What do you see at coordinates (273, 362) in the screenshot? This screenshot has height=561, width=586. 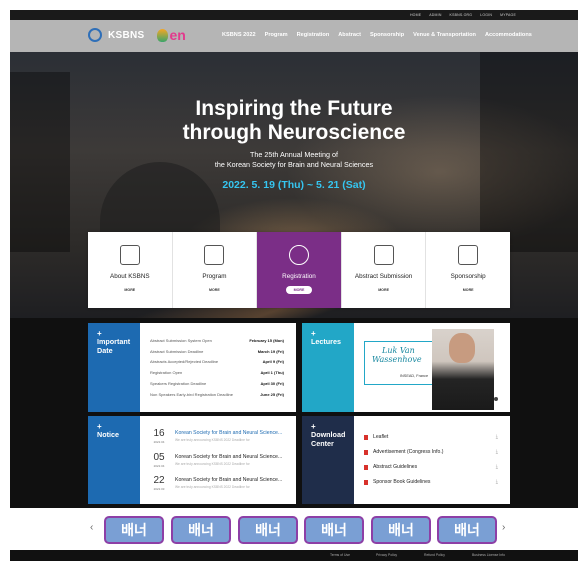 I see `date-value: April 9 (Fri)` at bounding box center [273, 362].